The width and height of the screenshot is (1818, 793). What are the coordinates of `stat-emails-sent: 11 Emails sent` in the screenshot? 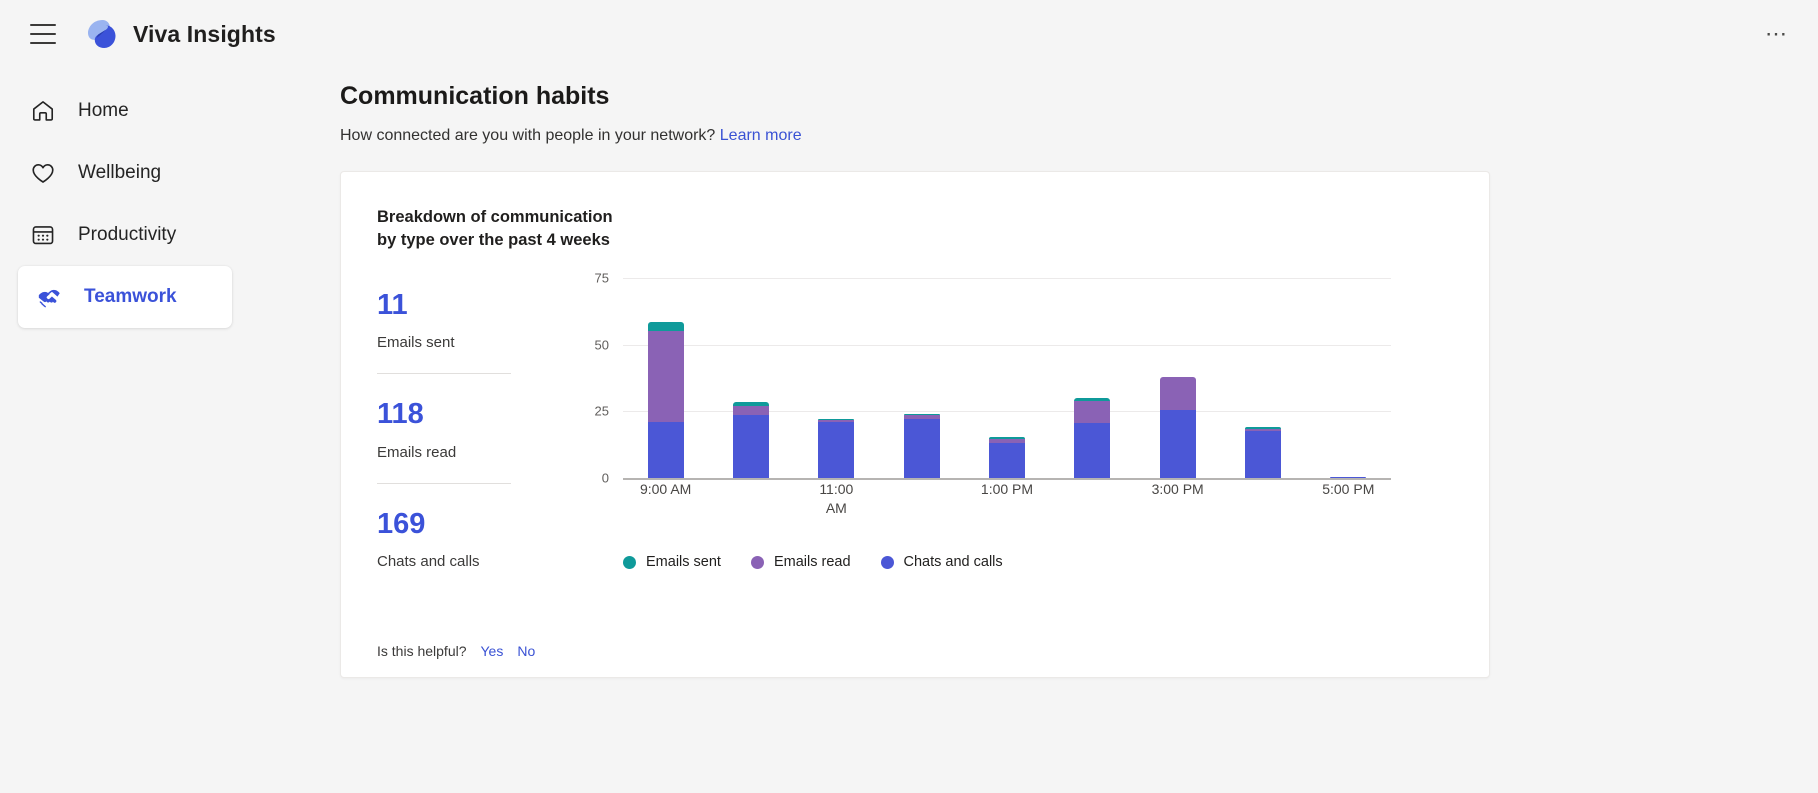 It's located at (444, 320).